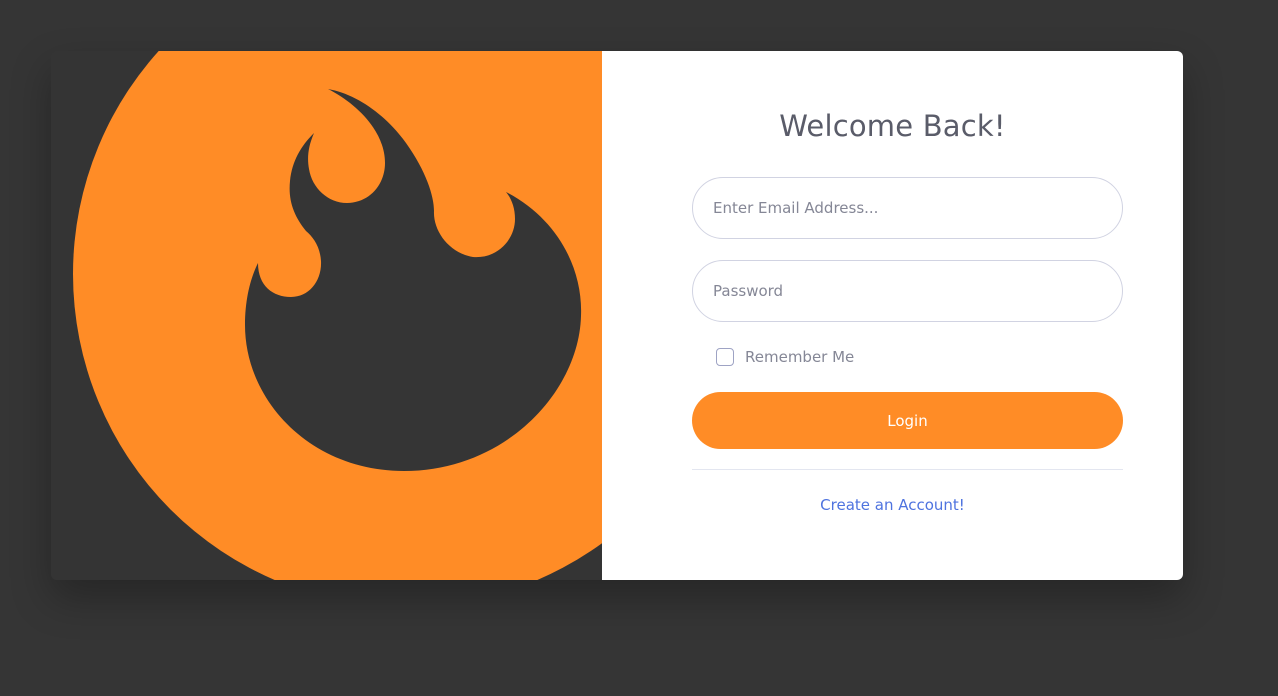  What do you see at coordinates (907, 208) in the screenshot?
I see `email-field` at bounding box center [907, 208].